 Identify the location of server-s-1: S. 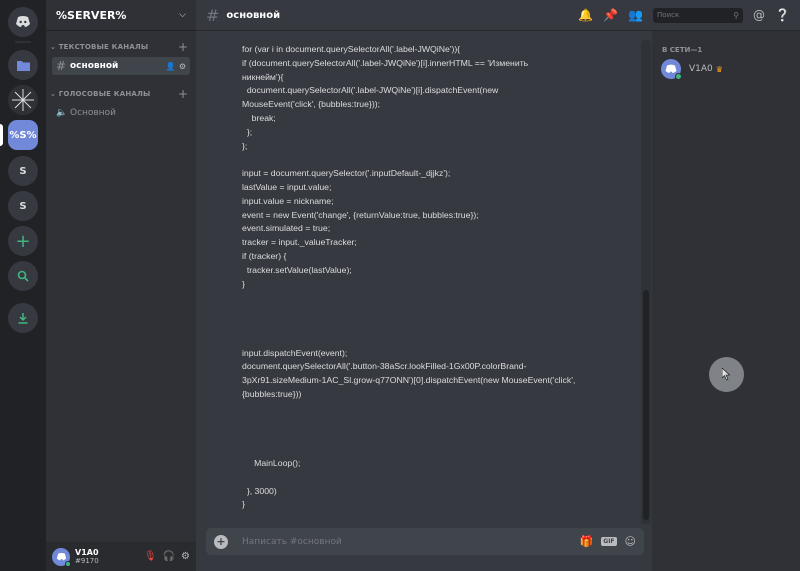
(23, 171).